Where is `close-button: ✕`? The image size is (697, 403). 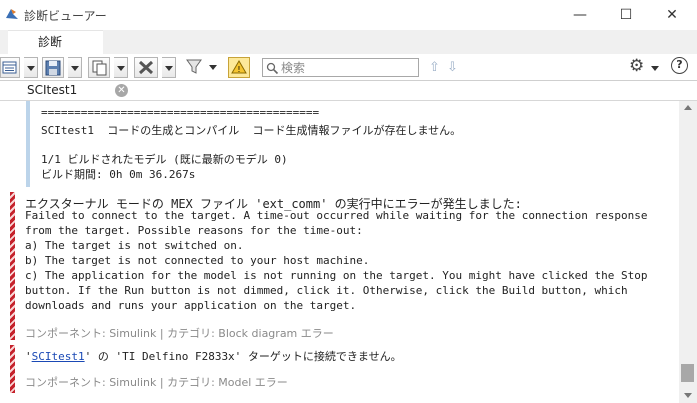 close-button: ✕ is located at coordinates (672, 15).